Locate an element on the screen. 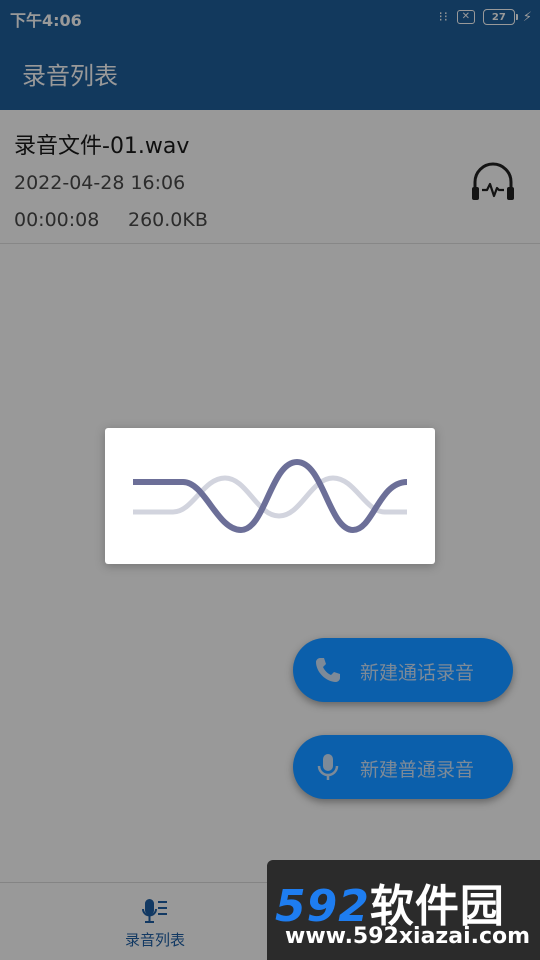 The height and width of the screenshot is (960, 540). waveform-loading-icon is located at coordinates (270, 496).